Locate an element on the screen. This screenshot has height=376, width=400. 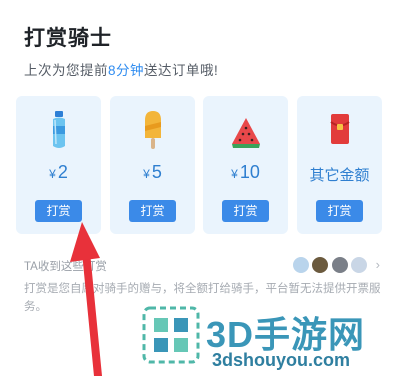
tip-button-other: 打赏 is located at coordinates (339, 211).